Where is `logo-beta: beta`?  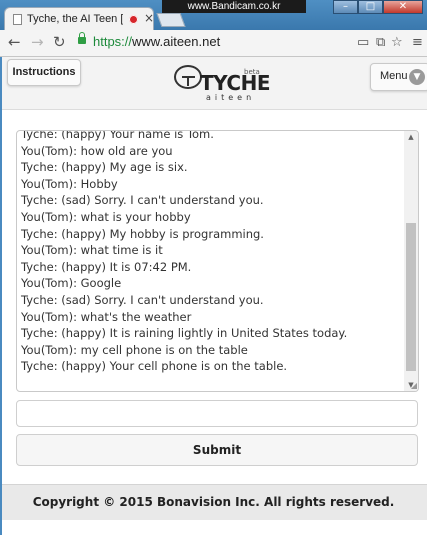 logo-beta: beta is located at coordinates (252, 72).